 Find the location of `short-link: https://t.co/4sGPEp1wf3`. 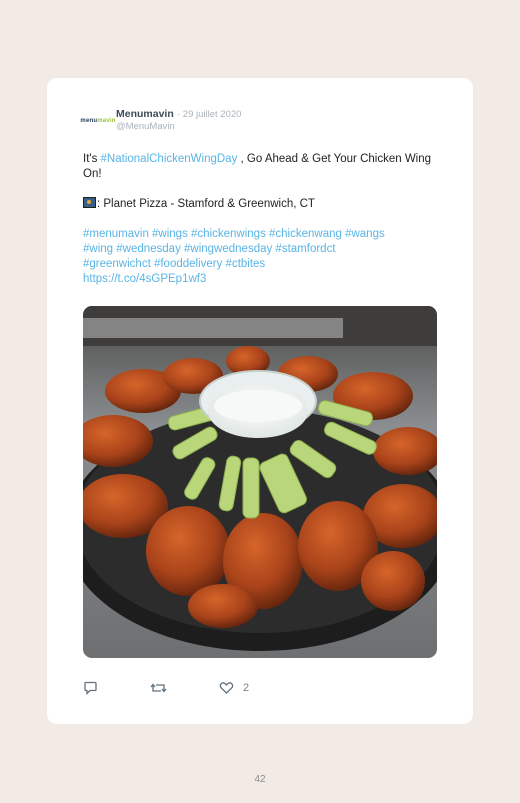

short-link: https://t.co/4sGPEp1wf3 is located at coordinates (263, 279).